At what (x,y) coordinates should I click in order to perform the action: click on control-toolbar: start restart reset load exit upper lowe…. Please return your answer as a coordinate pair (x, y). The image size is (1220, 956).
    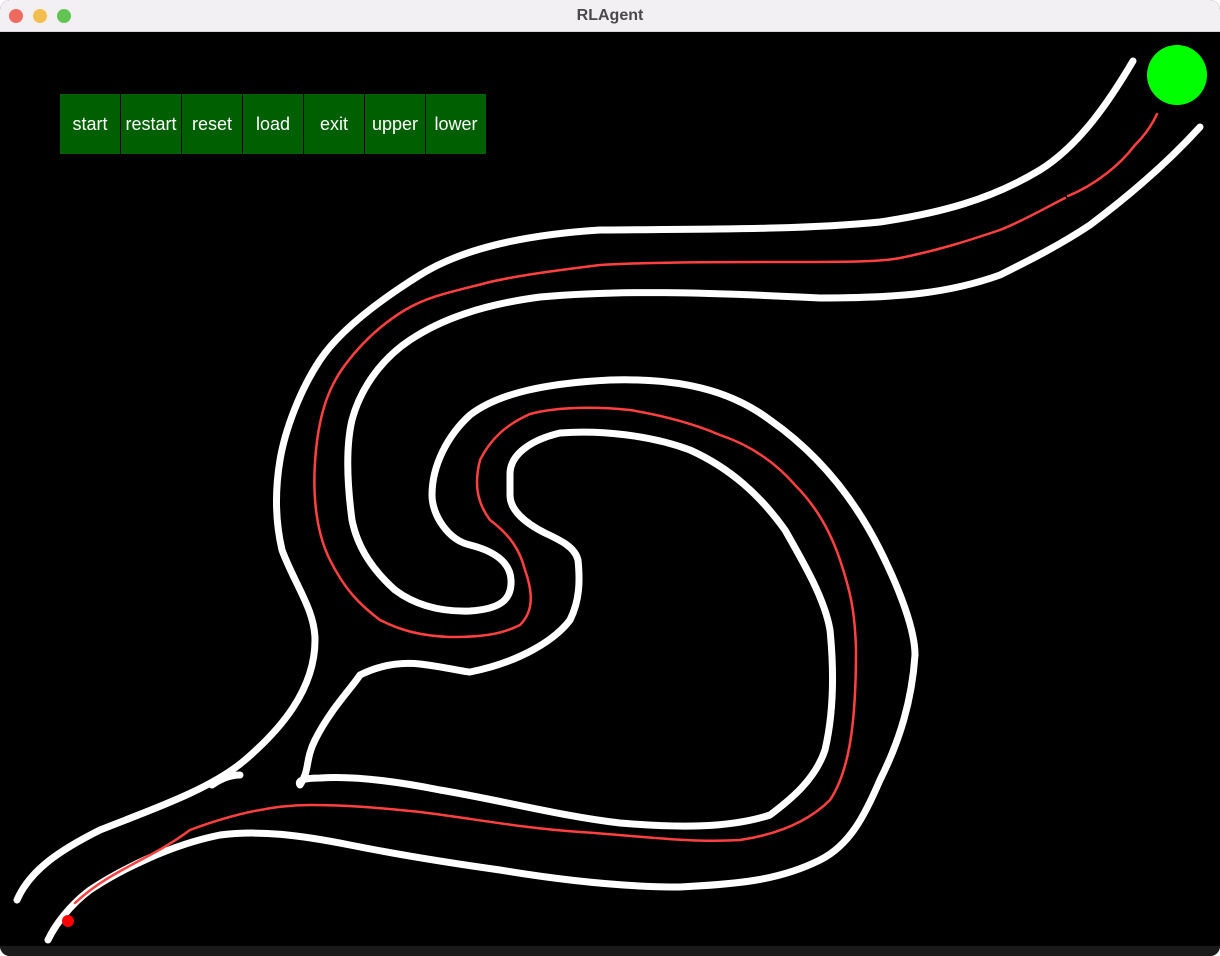
    Looking at the image, I should click on (273, 124).